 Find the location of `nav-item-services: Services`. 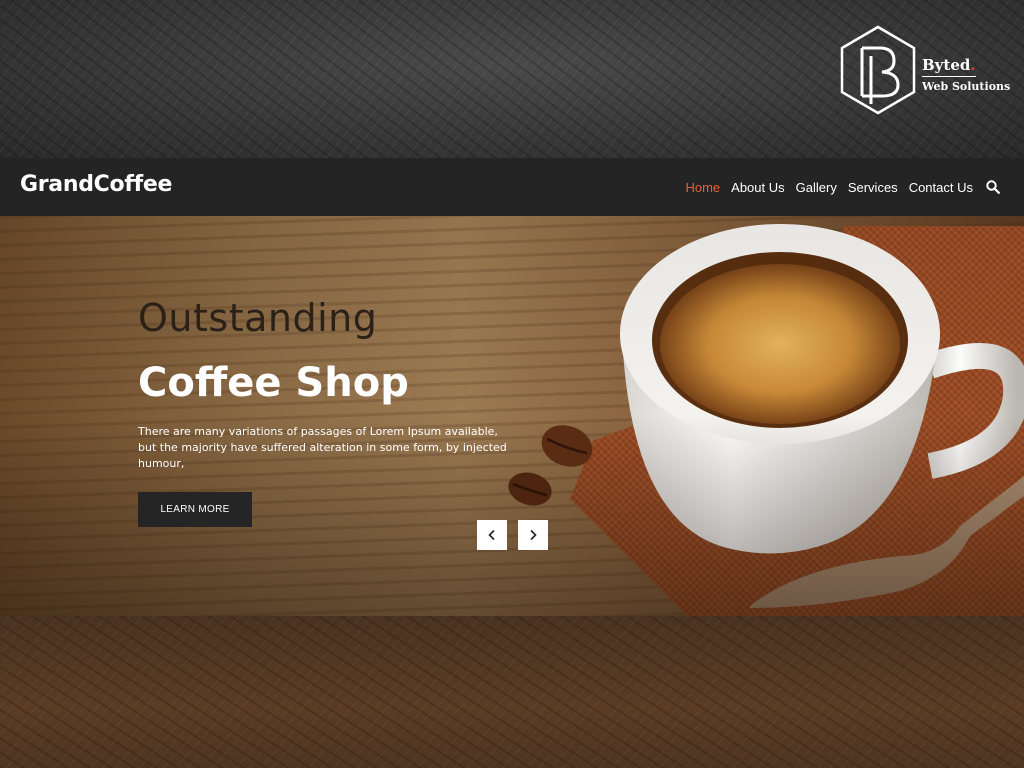

nav-item-services: Services is located at coordinates (873, 187).